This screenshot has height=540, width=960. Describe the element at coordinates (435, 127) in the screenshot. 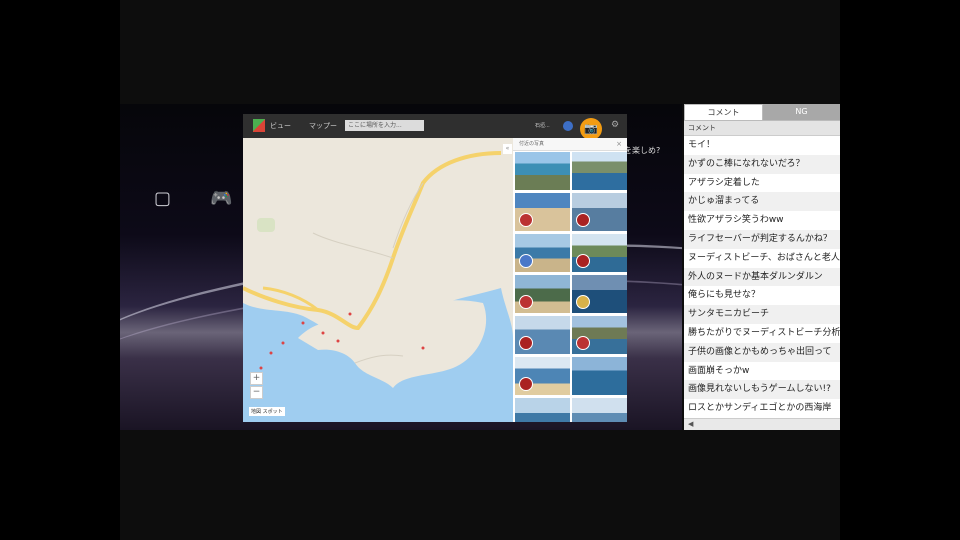

I see `maps-topbar: ビュー マップー ここに場所を入力... 石垣... 📷 ⚙` at that location.